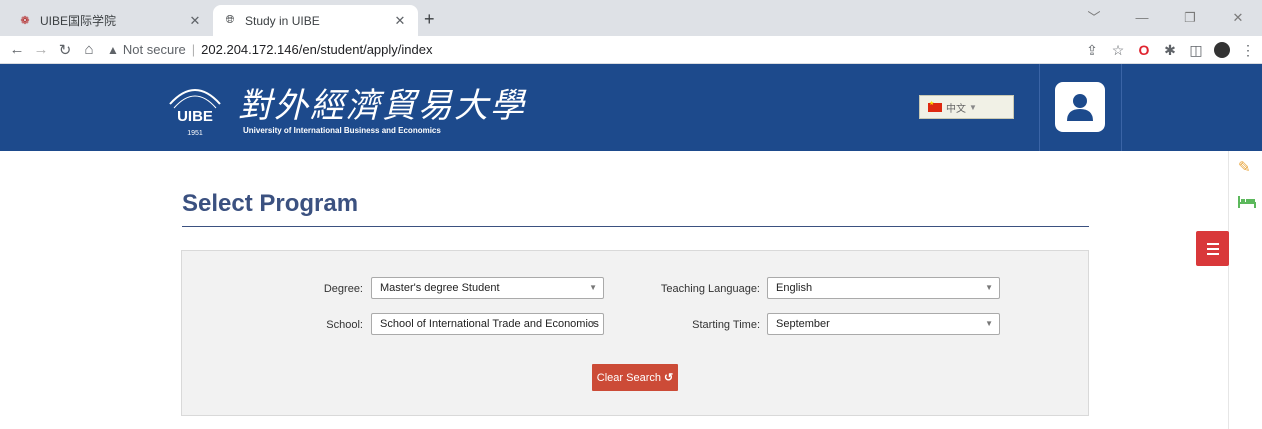 The width and height of the screenshot is (1262, 429). I want to click on user-account-button, so click(1080, 107).